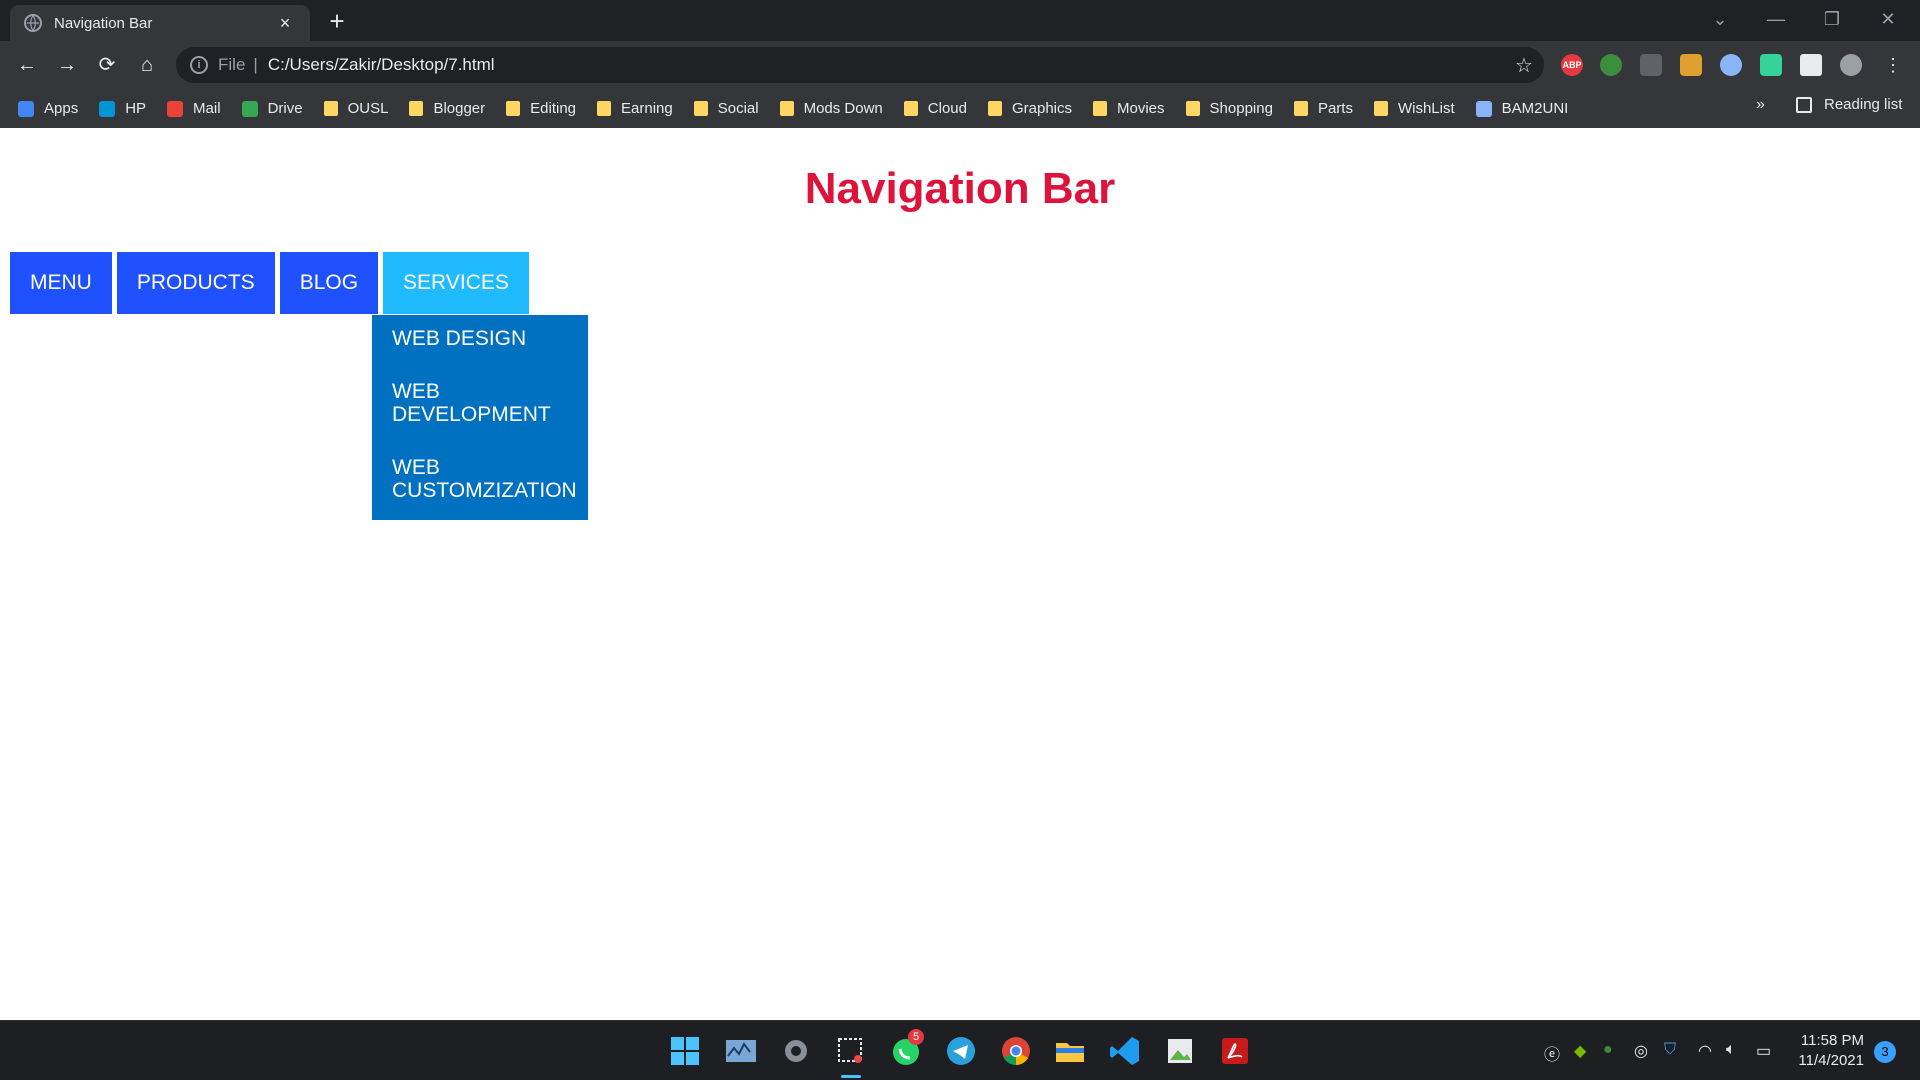 Image resolution: width=1920 pixels, height=1080 pixels. What do you see at coordinates (886, 65) in the screenshot?
I see `url-text: C:/Users/Zakir/Desktop/7.html` at bounding box center [886, 65].